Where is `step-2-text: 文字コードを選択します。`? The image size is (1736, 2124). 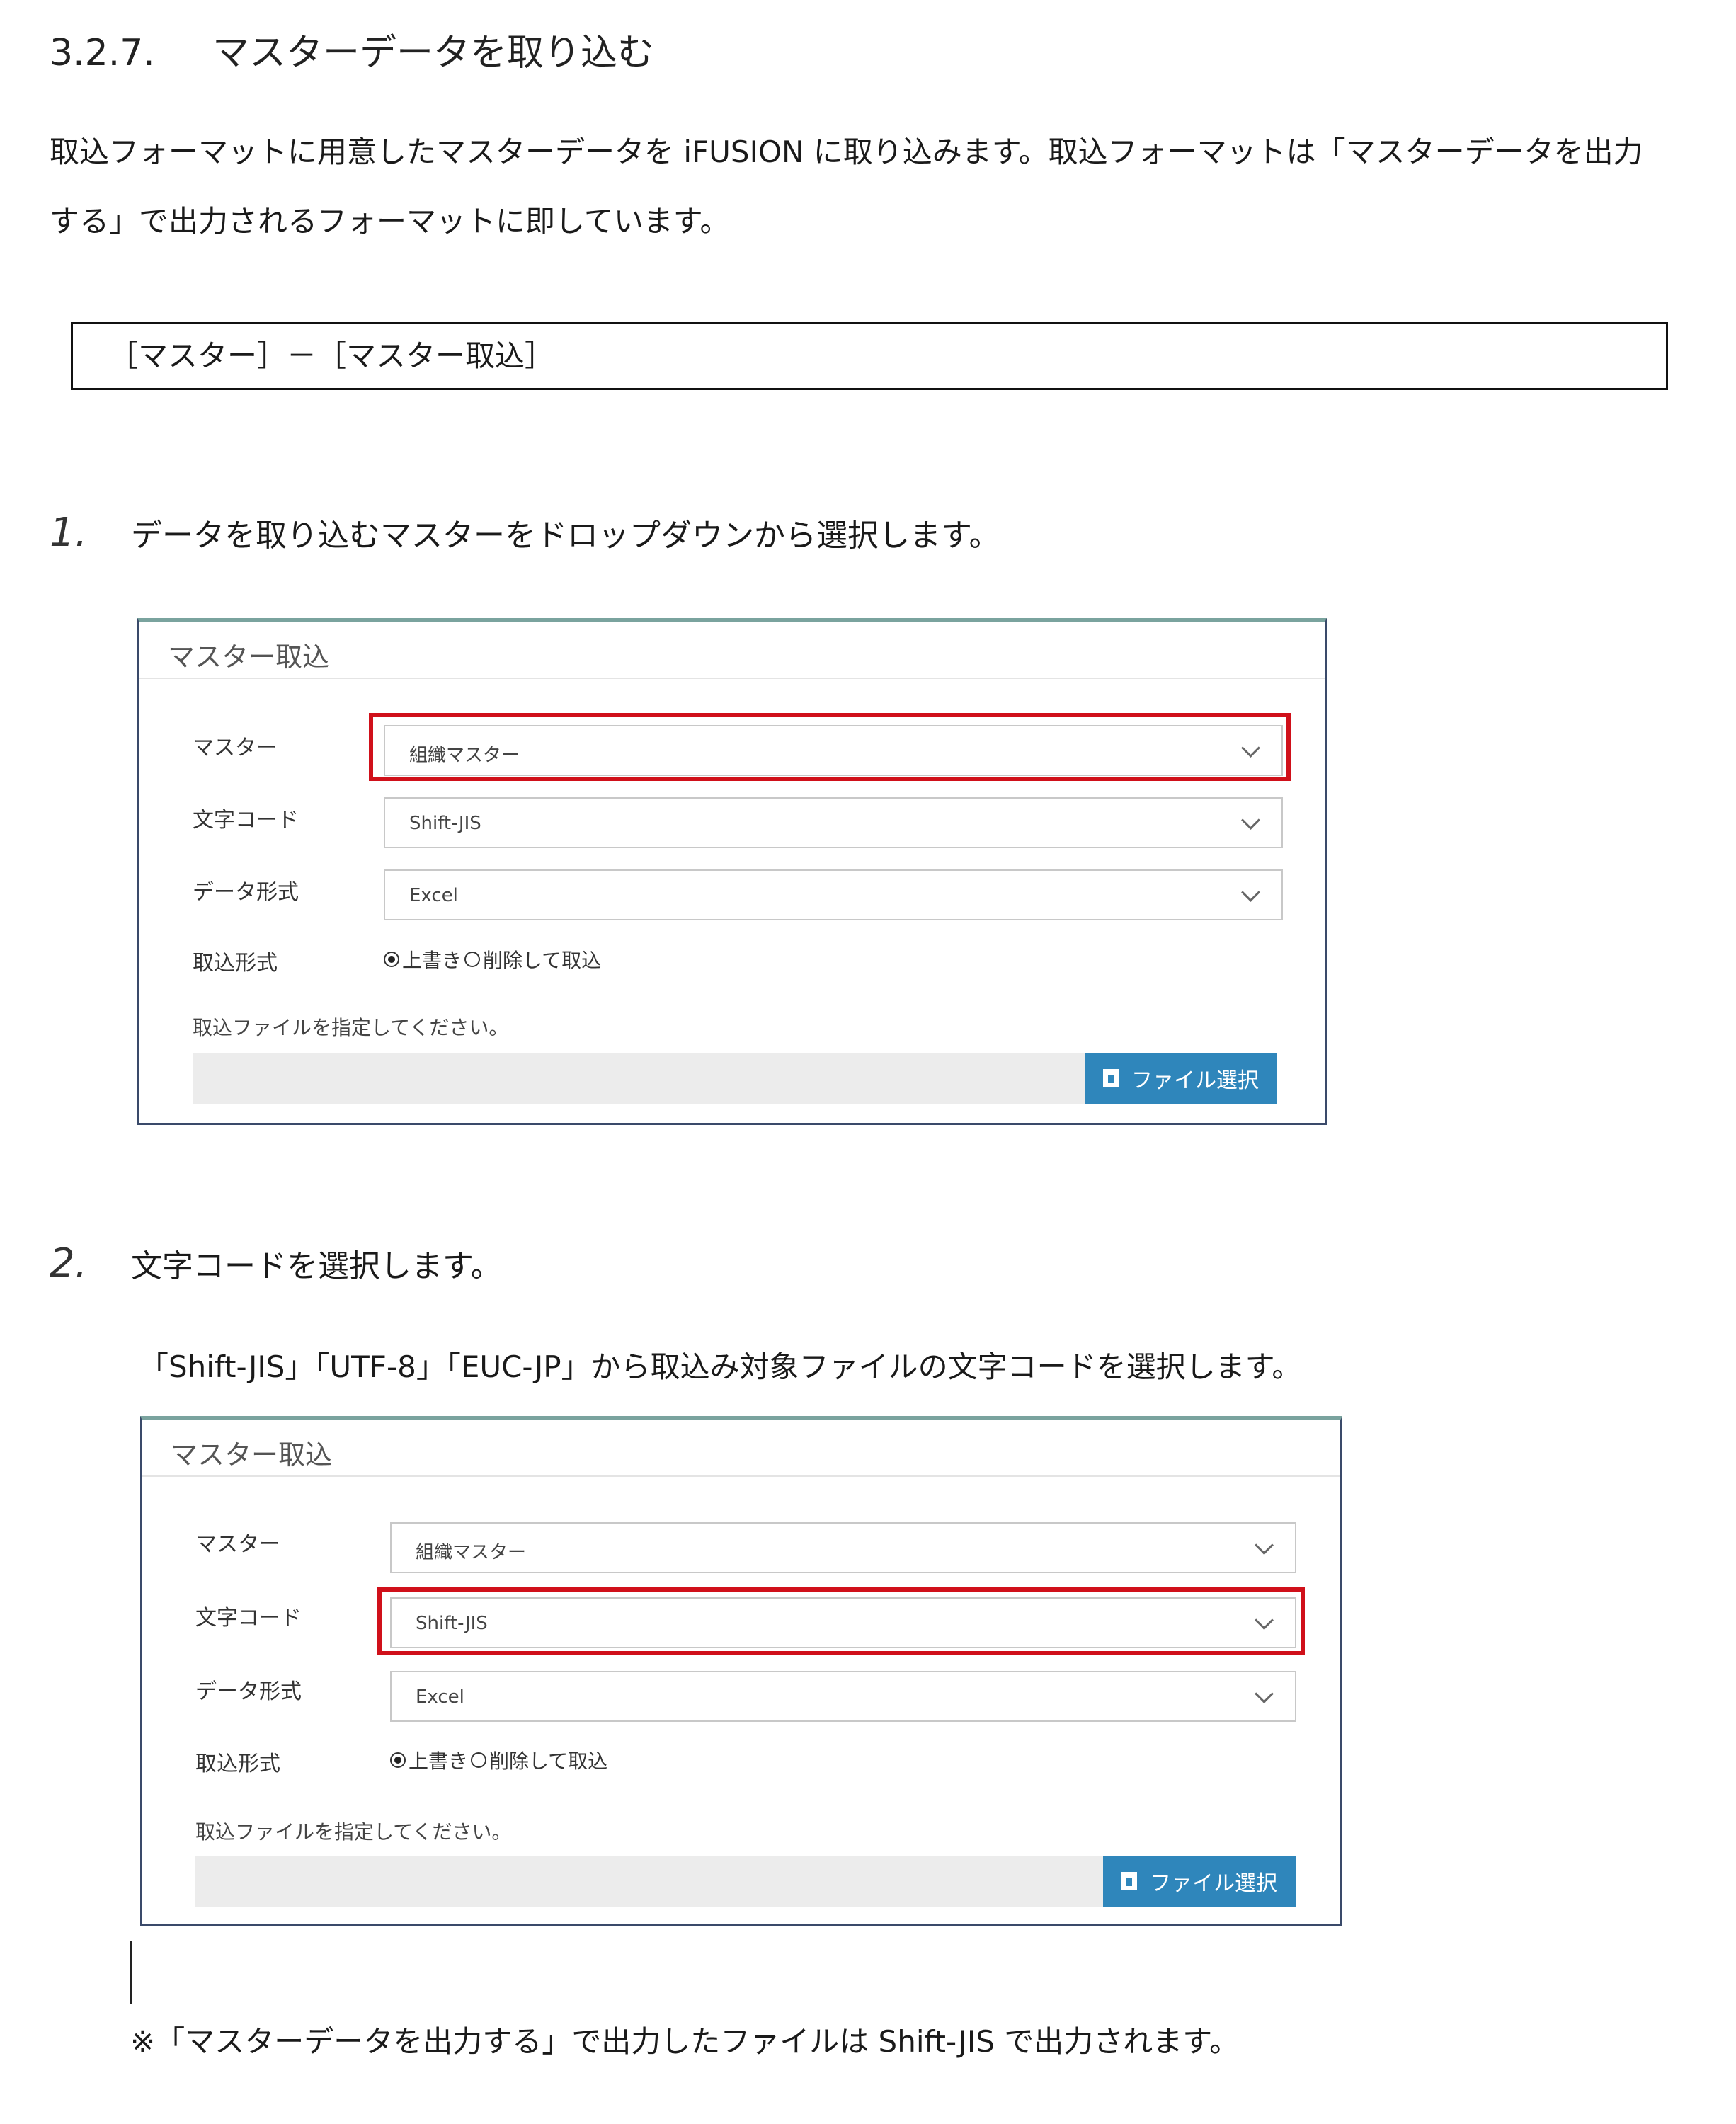 step-2-text: 文字コードを選択します。 is located at coordinates (316, 1266).